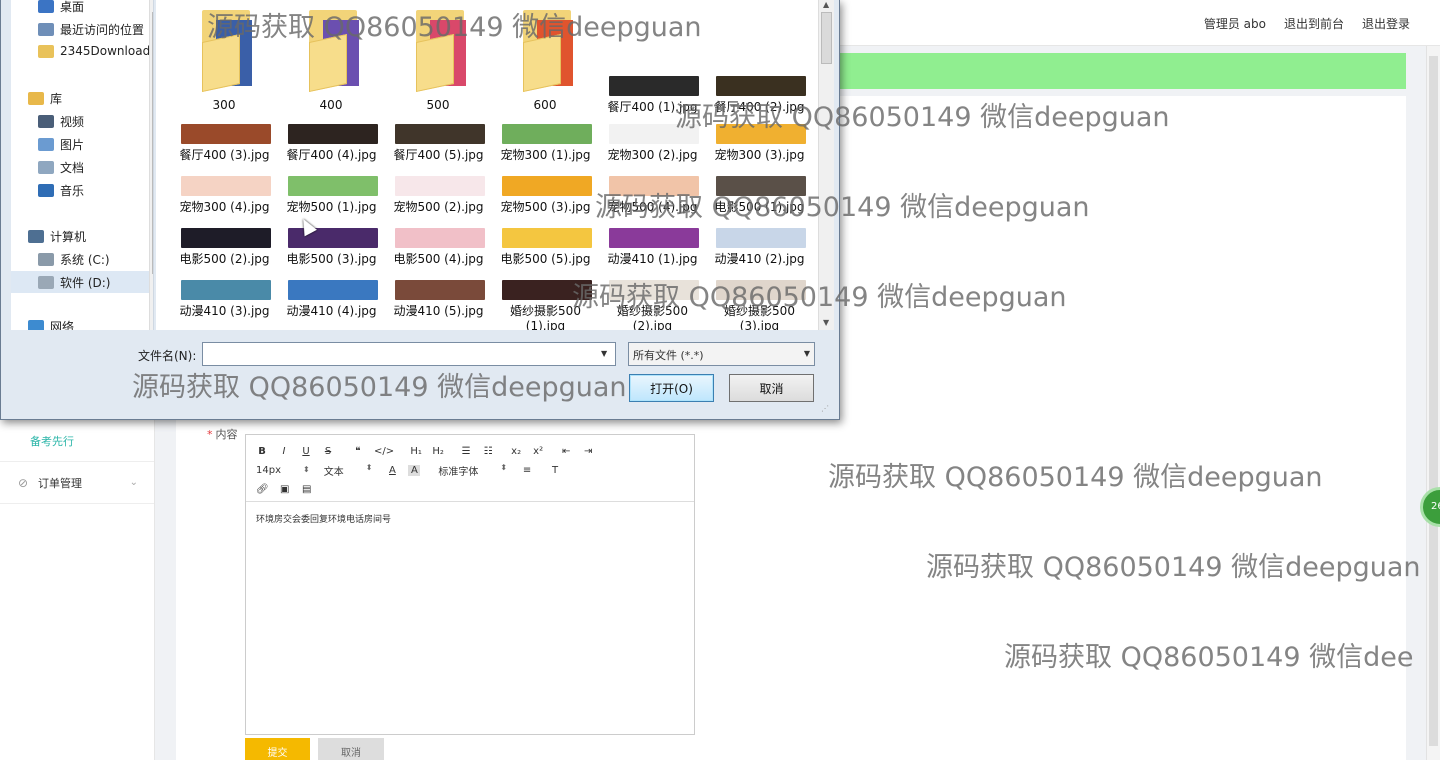 The image size is (1440, 760). What do you see at coordinates (472, 470) in the screenshot?
I see `font-family-select: 标准字体 ⬍` at bounding box center [472, 470].